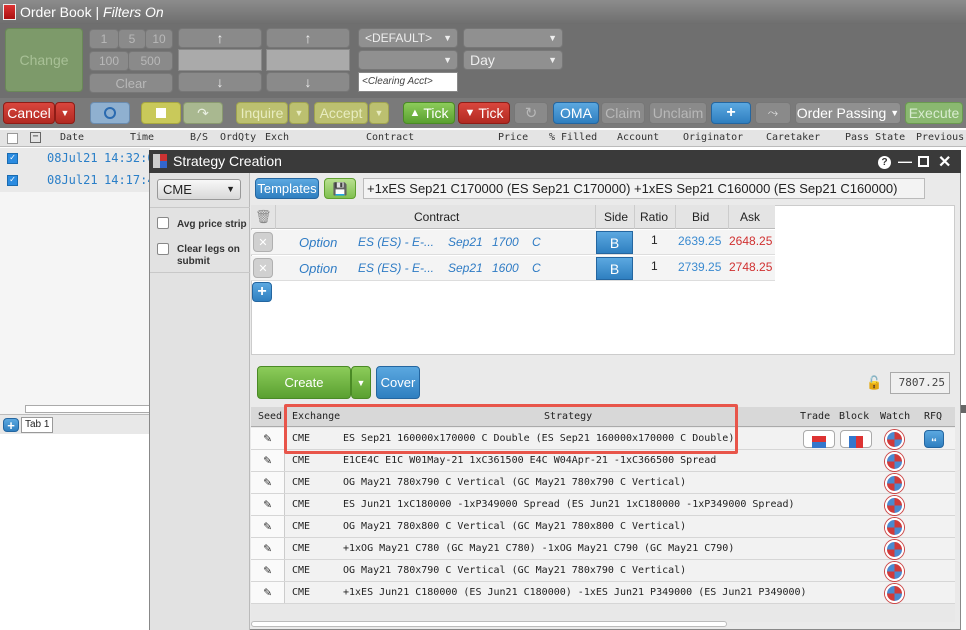  Describe the element at coordinates (819, 439) in the screenshot. I see `trade-button` at that location.